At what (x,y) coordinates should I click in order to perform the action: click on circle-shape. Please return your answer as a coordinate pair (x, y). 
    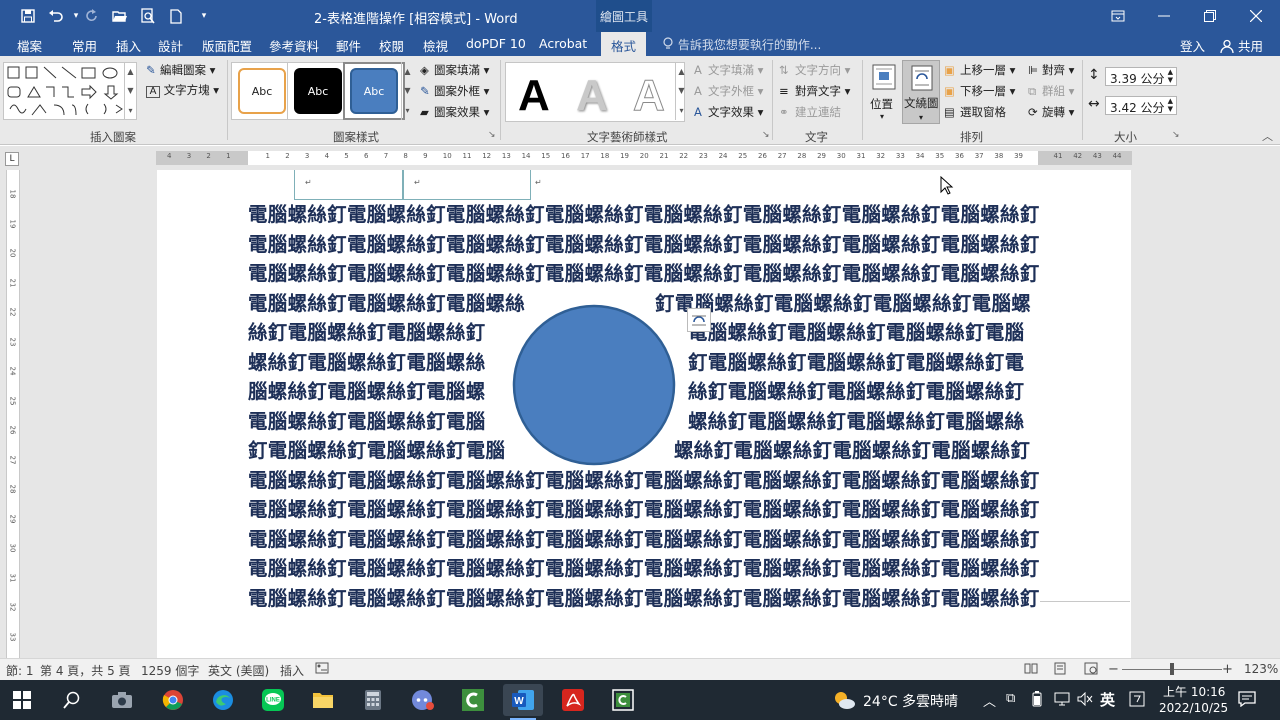
    Looking at the image, I should click on (594, 385).